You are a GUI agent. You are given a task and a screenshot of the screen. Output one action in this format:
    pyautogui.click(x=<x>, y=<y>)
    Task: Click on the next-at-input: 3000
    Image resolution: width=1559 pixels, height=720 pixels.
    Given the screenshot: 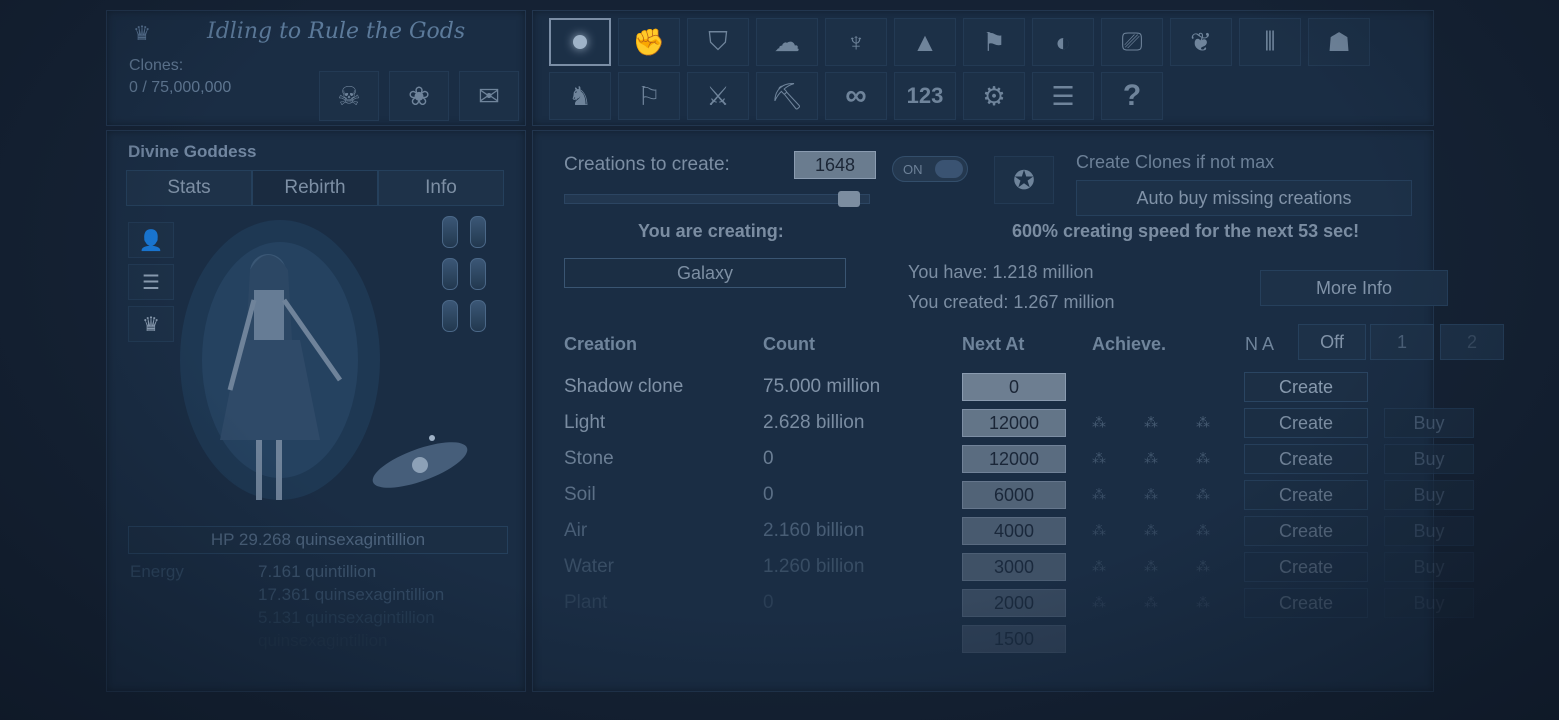 What is the action you would take?
    pyautogui.click(x=1014, y=567)
    